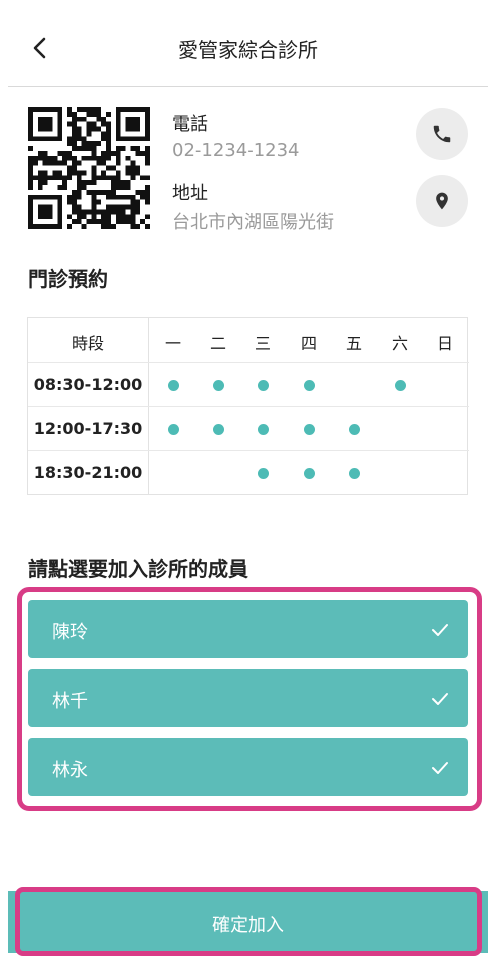 The width and height of the screenshot is (496, 960). Describe the element at coordinates (88, 472) in the screenshot. I see `slot-label: 18:30-21:00` at that location.